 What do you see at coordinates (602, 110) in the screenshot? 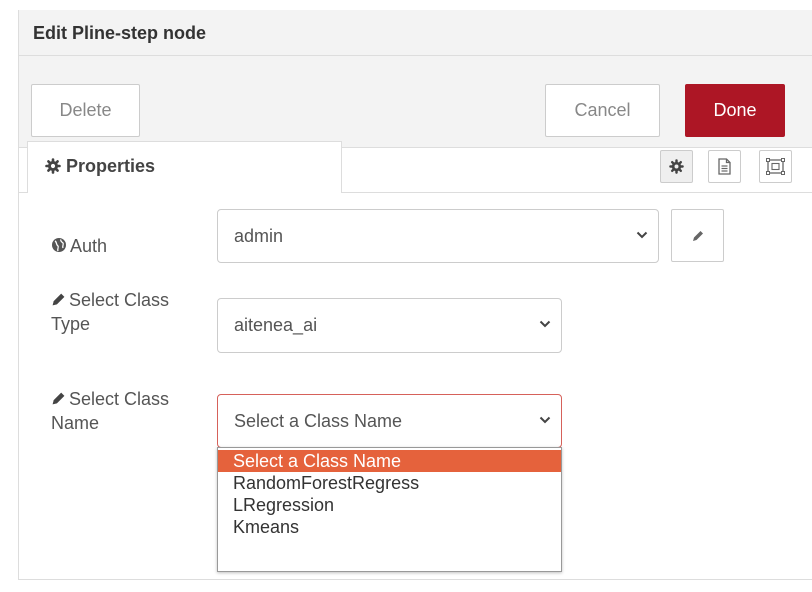
I see `cancel-button: Cancel` at bounding box center [602, 110].